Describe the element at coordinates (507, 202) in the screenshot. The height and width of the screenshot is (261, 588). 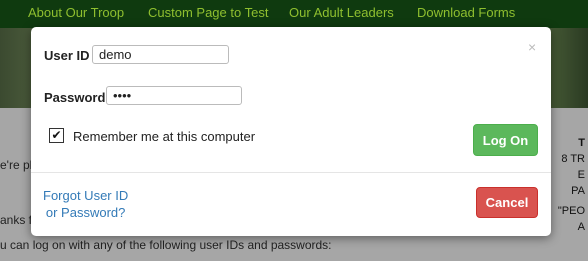
I see `cancel-button: Cancel` at that location.